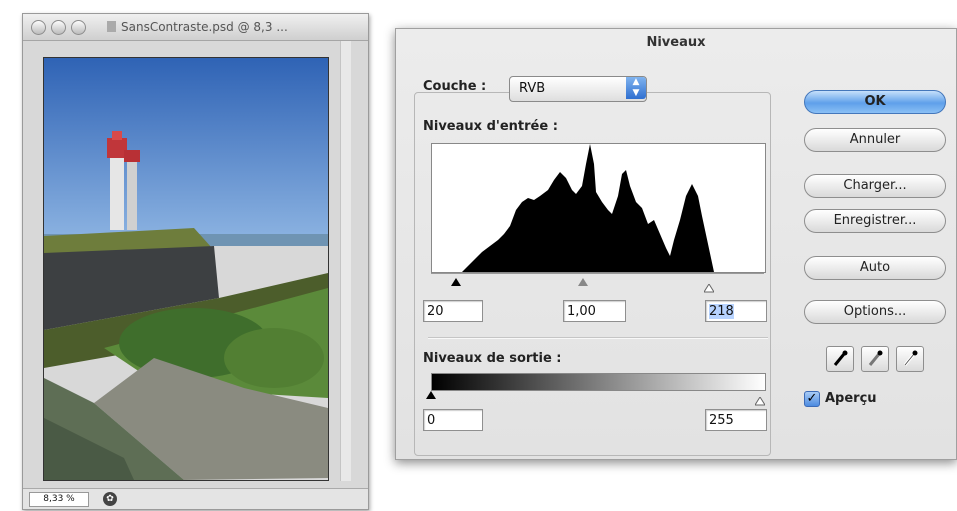  What do you see at coordinates (875, 268) in the screenshot?
I see `auto-button: Auto` at bounding box center [875, 268].